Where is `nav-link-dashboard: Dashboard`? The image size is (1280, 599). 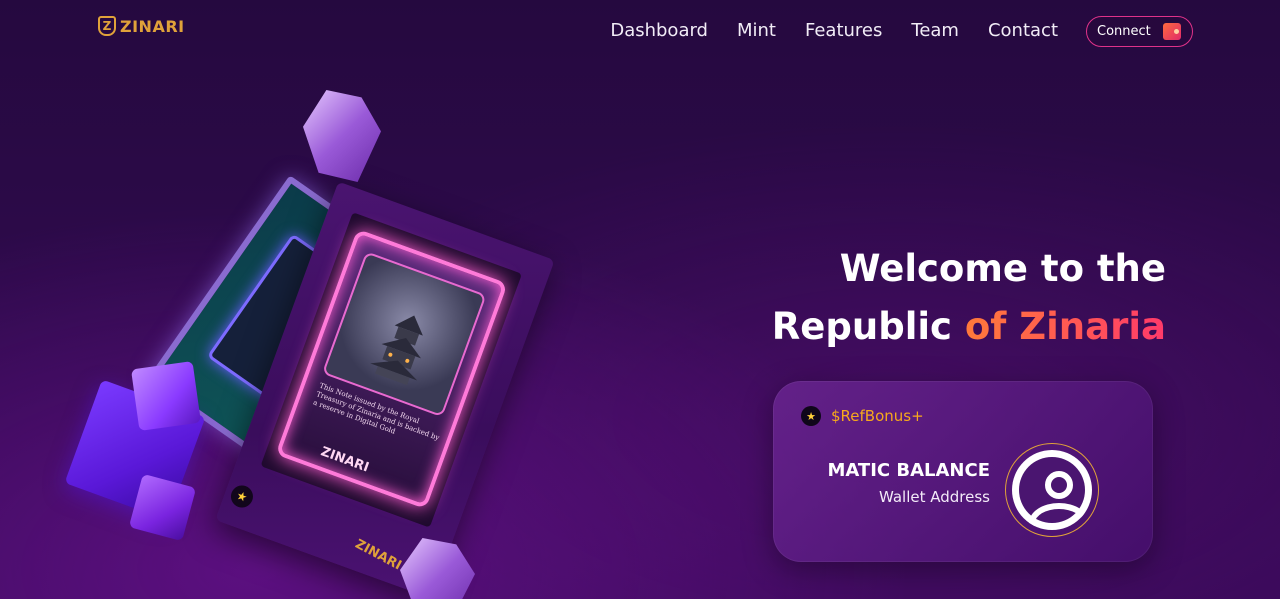
nav-link-dashboard: Dashboard is located at coordinates (659, 30).